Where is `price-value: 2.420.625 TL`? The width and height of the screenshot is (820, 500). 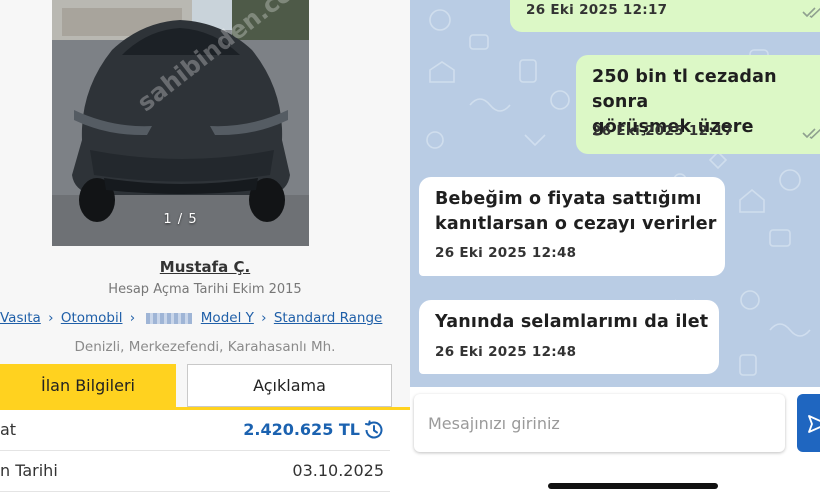
price-value: 2.420.625 TL is located at coordinates (301, 429).